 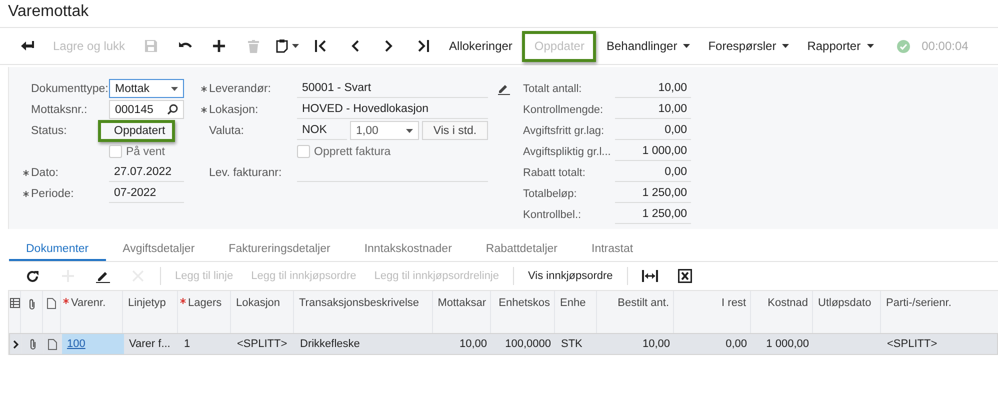 What do you see at coordinates (352, 152) in the screenshot?
I see `checkbox-label: Opprett faktura` at bounding box center [352, 152].